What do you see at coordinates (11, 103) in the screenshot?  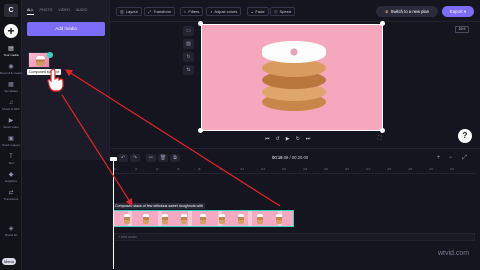 I see `music-icon: ♫` at bounding box center [11, 103].